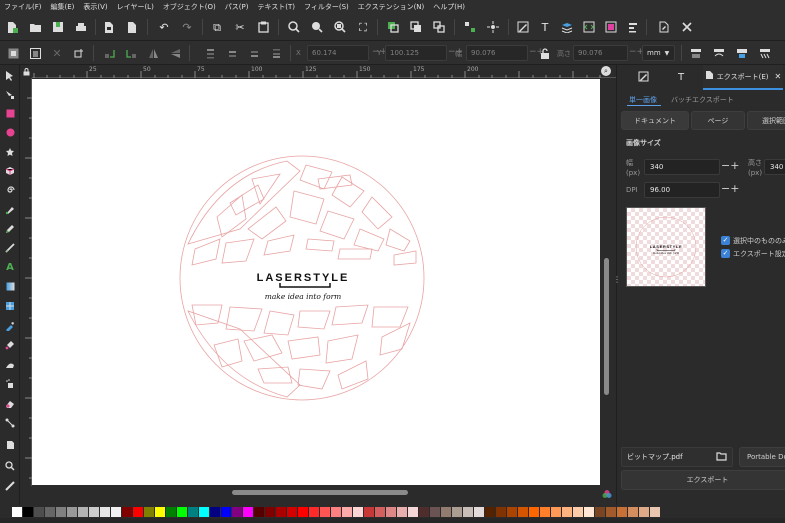  Describe the element at coordinates (276, 53) in the screenshot. I see `lower-to-bottom-icon` at that location.